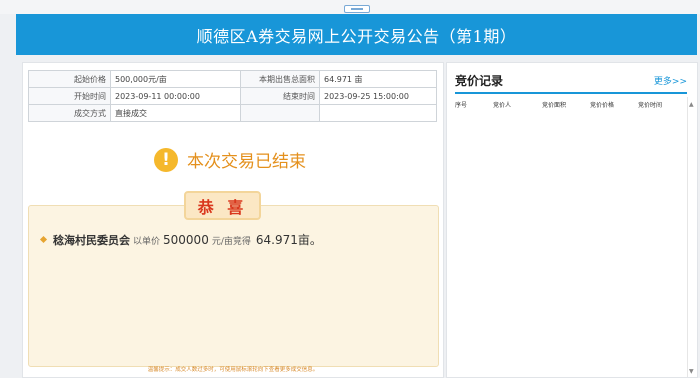 The image size is (700, 378). I want to click on won-area: 64.971亩。, so click(288, 240).